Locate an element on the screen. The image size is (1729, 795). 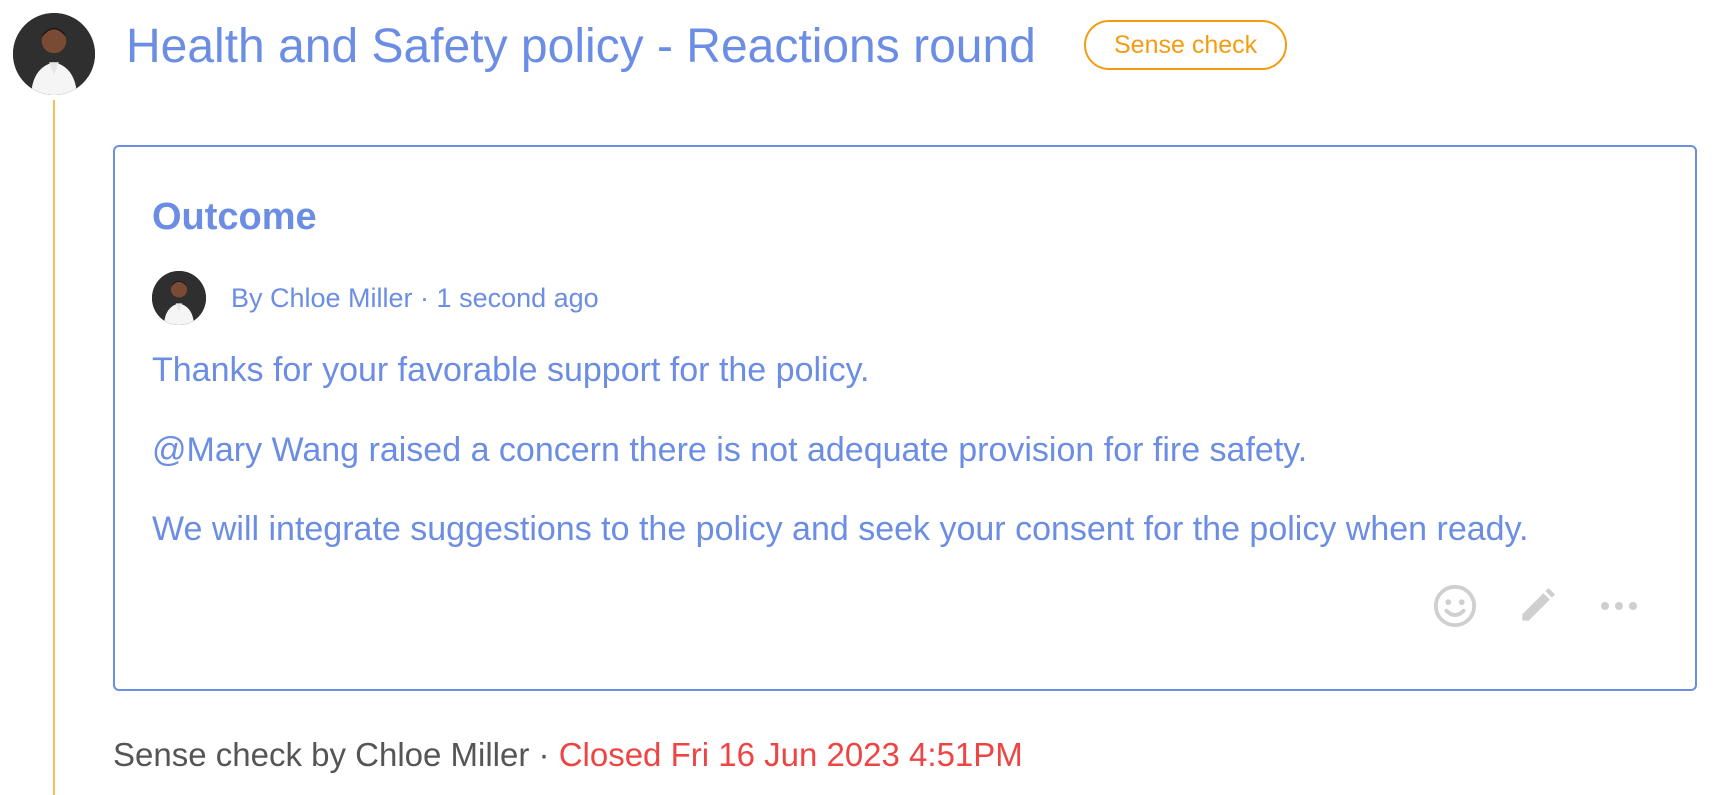
author-avatar is located at coordinates (54, 54).